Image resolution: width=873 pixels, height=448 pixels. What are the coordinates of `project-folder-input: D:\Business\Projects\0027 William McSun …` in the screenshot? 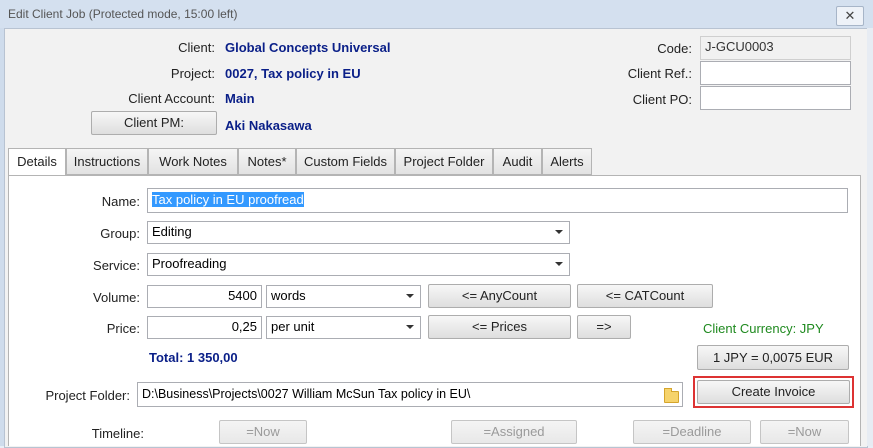 It's located at (410, 394).